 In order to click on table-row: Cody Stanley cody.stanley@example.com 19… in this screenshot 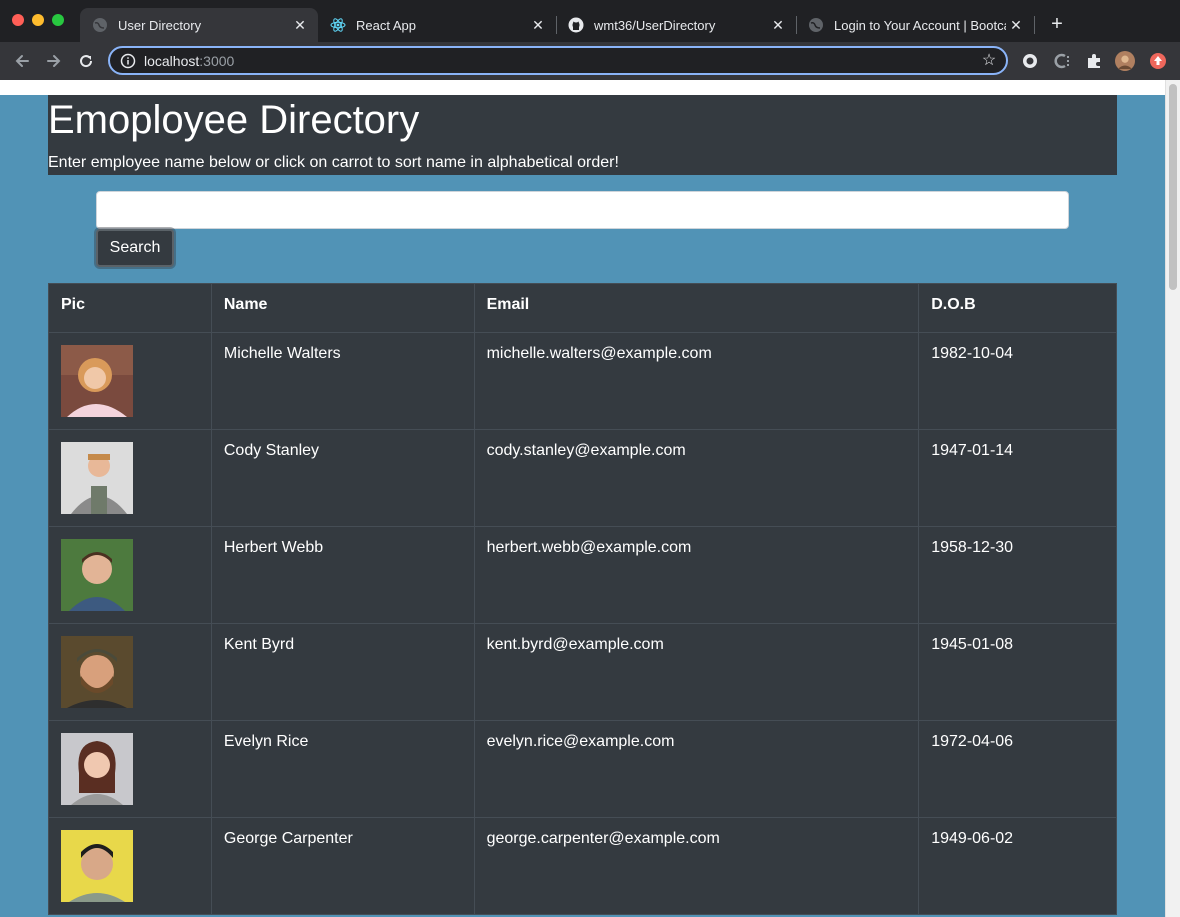, I will do `click(582, 478)`.